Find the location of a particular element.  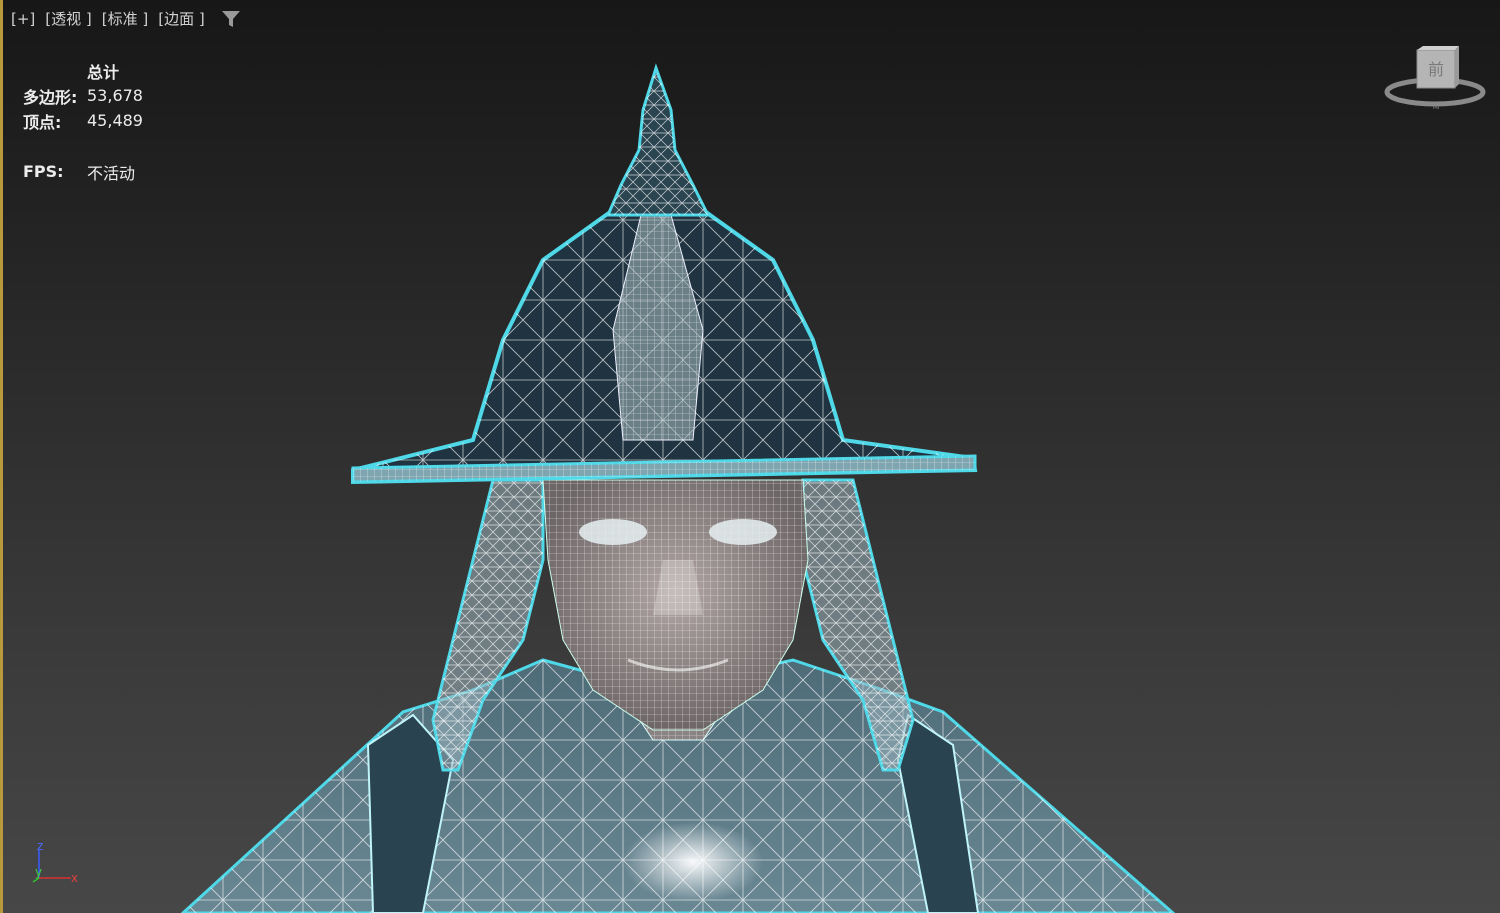

axis-y-label: y is located at coordinates (38, 872).